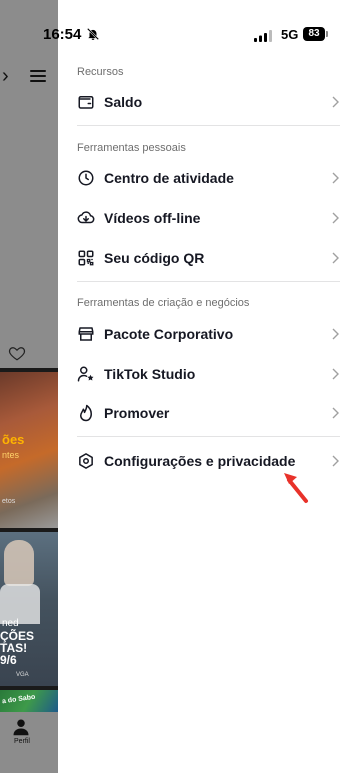  What do you see at coordinates (93, 34) in the screenshot?
I see `bell-muted-icon` at bounding box center [93, 34].